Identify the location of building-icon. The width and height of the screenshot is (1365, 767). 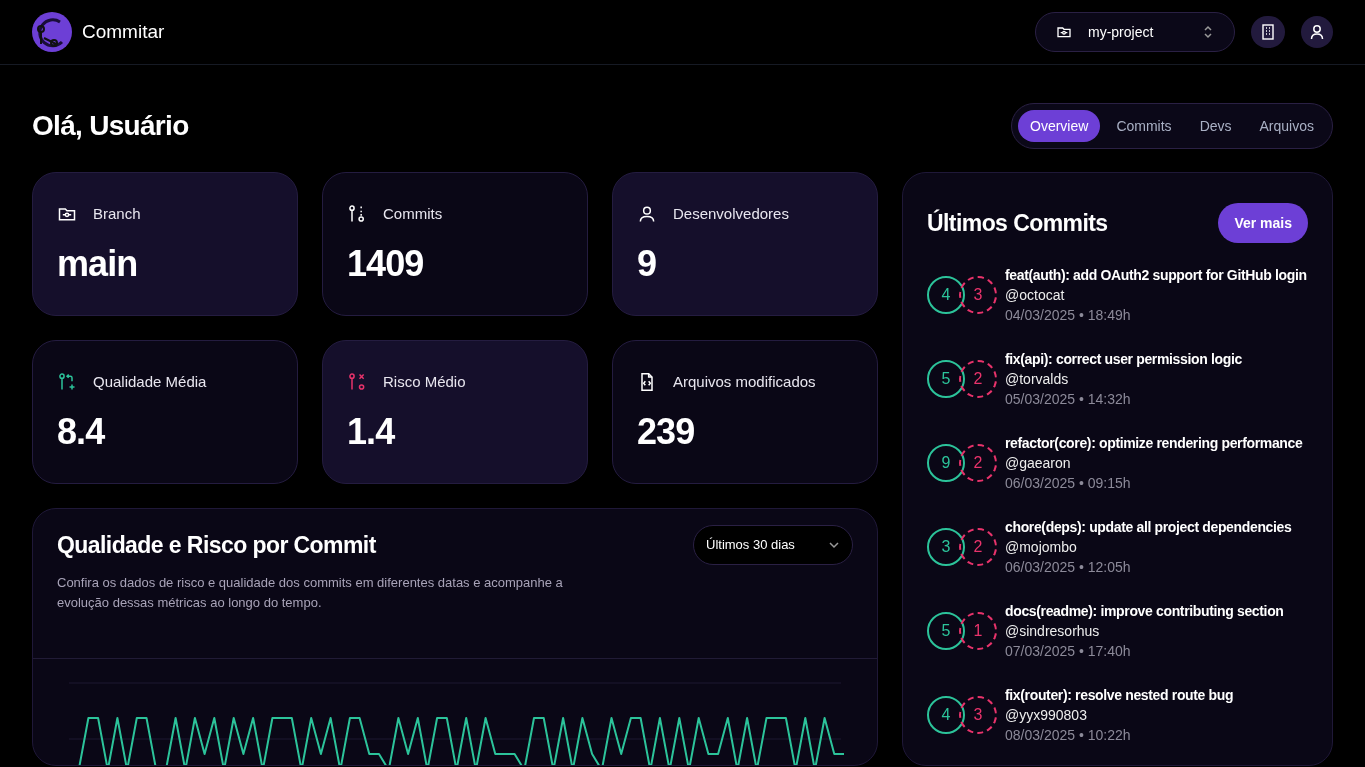
(1268, 32).